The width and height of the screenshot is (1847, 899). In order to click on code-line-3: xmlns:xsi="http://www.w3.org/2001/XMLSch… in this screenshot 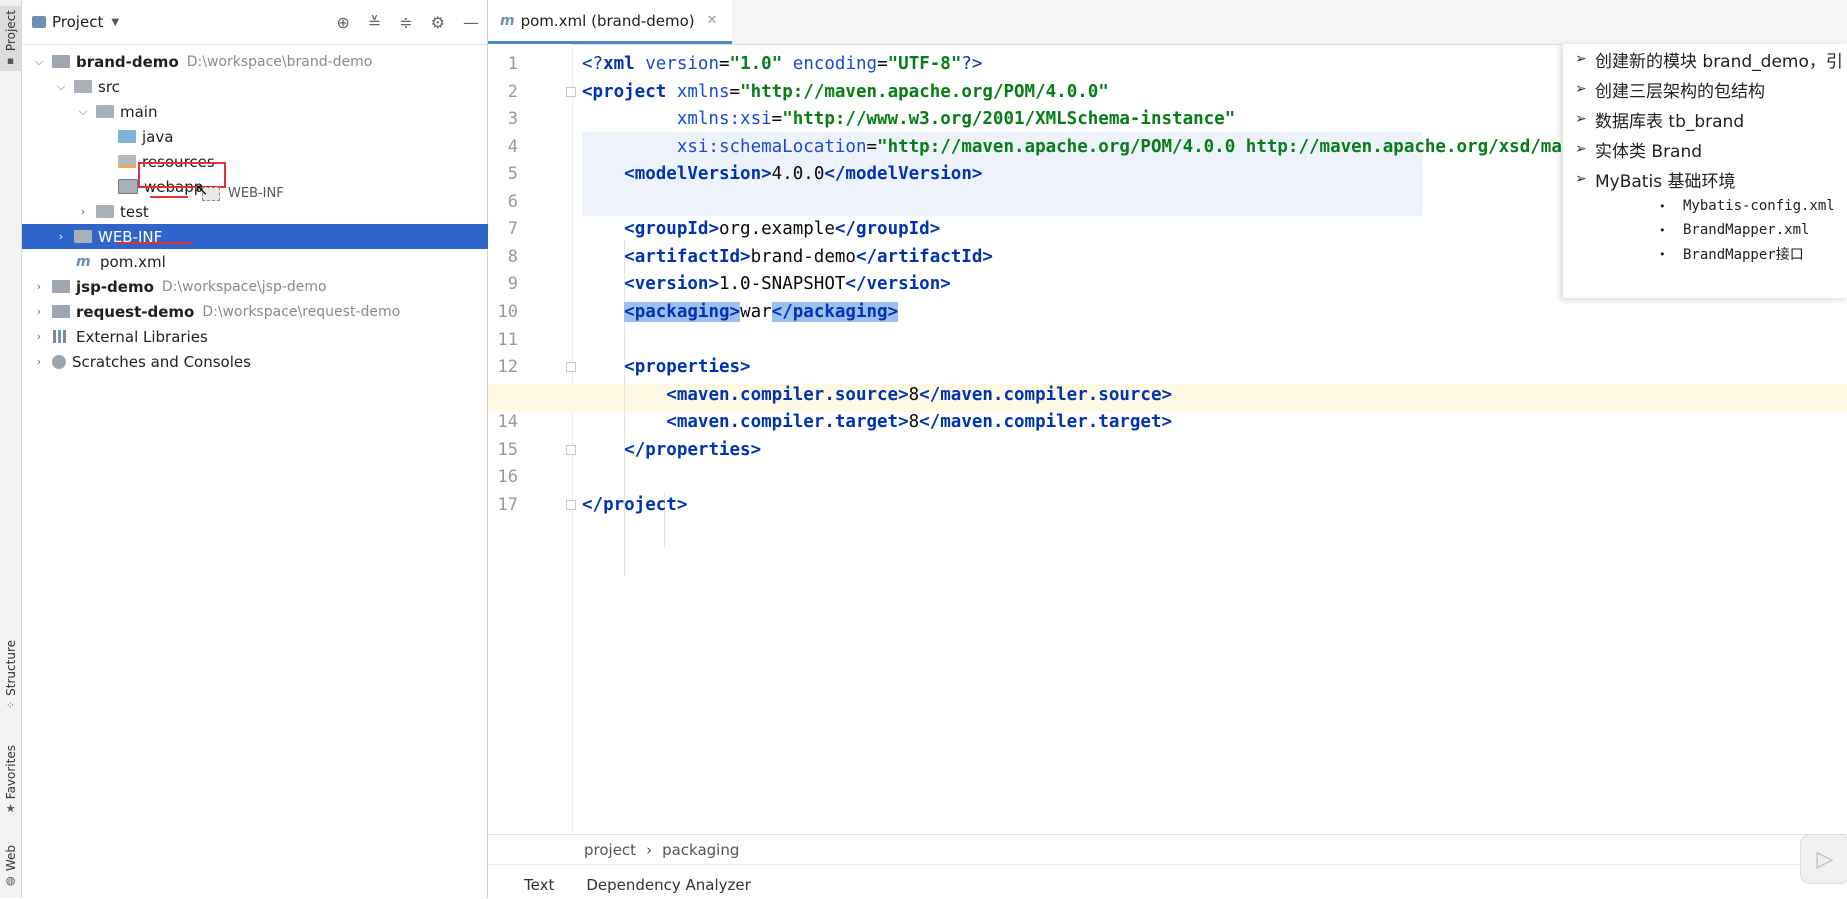, I will do `click(956, 119)`.